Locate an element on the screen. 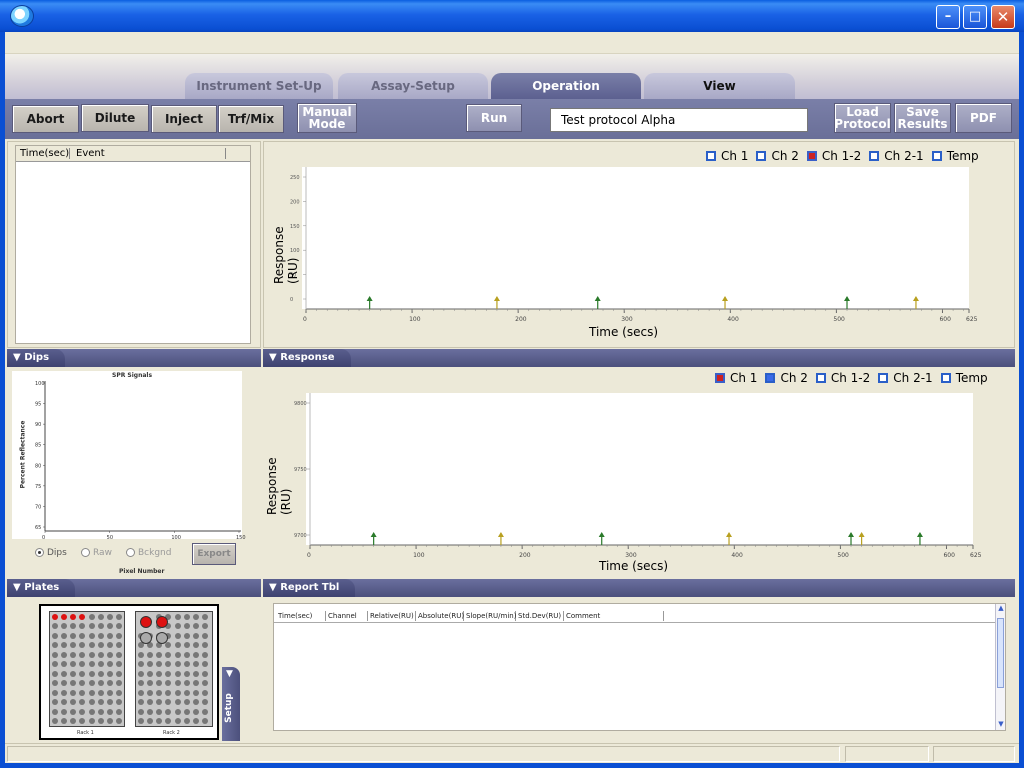 This screenshot has height=768, width=1024. report-column-header: Relative(RU) is located at coordinates (392, 616).